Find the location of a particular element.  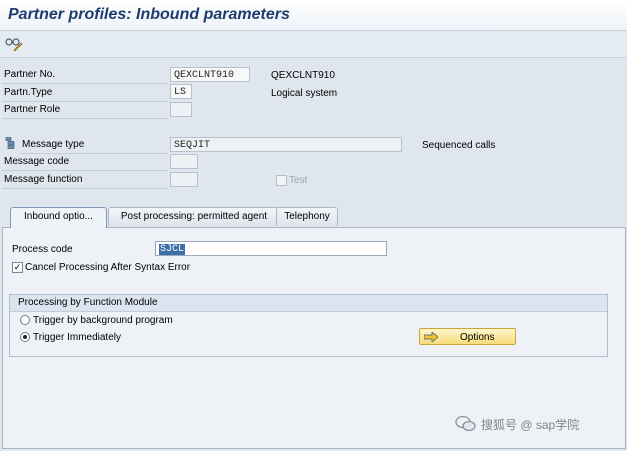

process-code-label: Process code is located at coordinates (42, 249).